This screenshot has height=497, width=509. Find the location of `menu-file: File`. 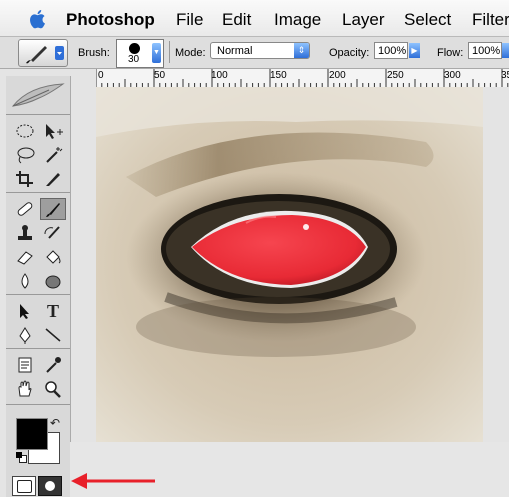

menu-file: File is located at coordinates (189, 20).